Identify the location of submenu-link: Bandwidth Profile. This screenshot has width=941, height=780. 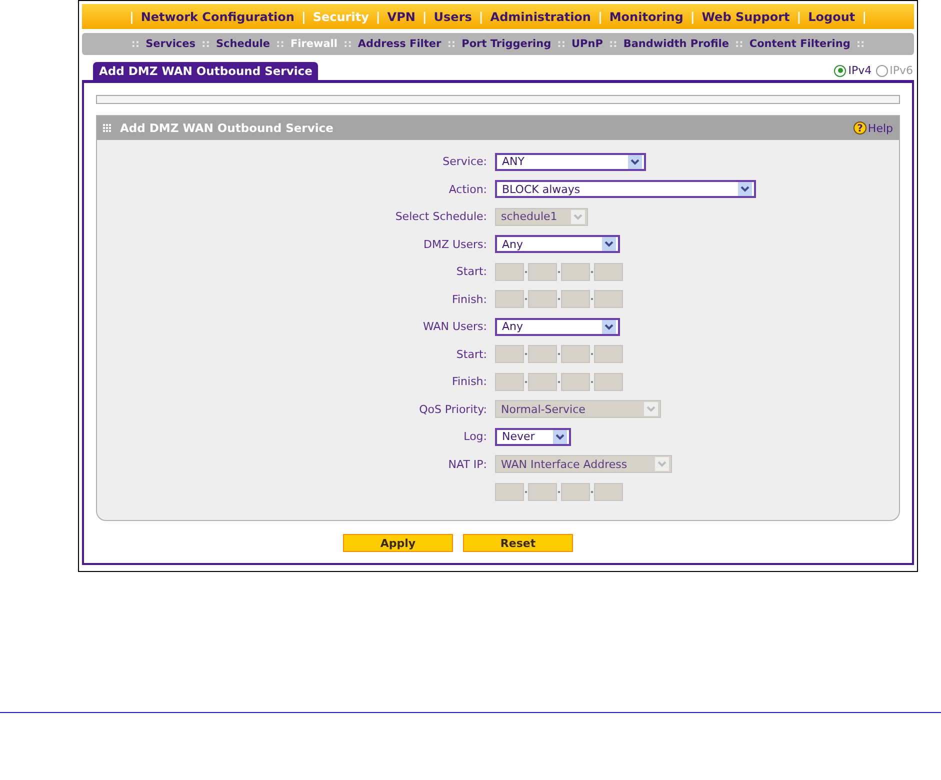
(676, 44).